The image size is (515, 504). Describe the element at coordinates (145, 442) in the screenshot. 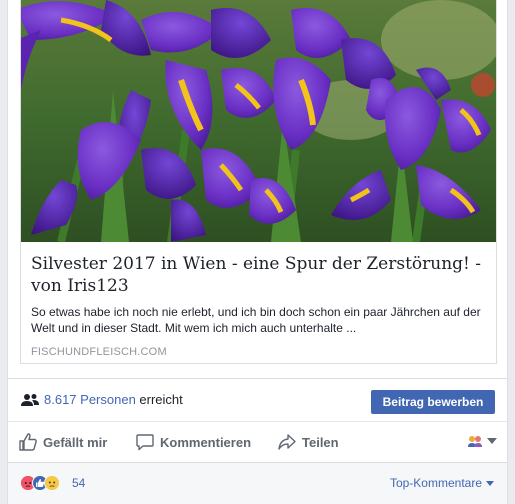

I see `speech-bubble-icon` at that location.